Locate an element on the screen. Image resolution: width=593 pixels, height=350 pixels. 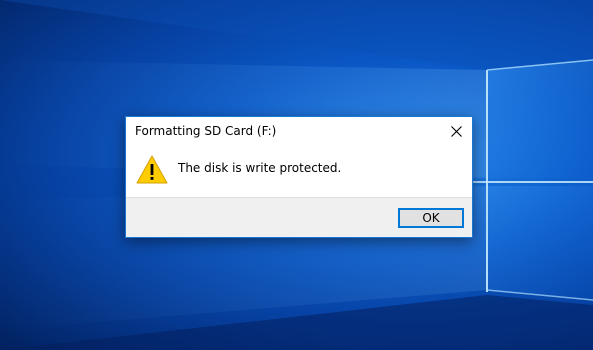
dialog-footer: OK is located at coordinates (299, 217).